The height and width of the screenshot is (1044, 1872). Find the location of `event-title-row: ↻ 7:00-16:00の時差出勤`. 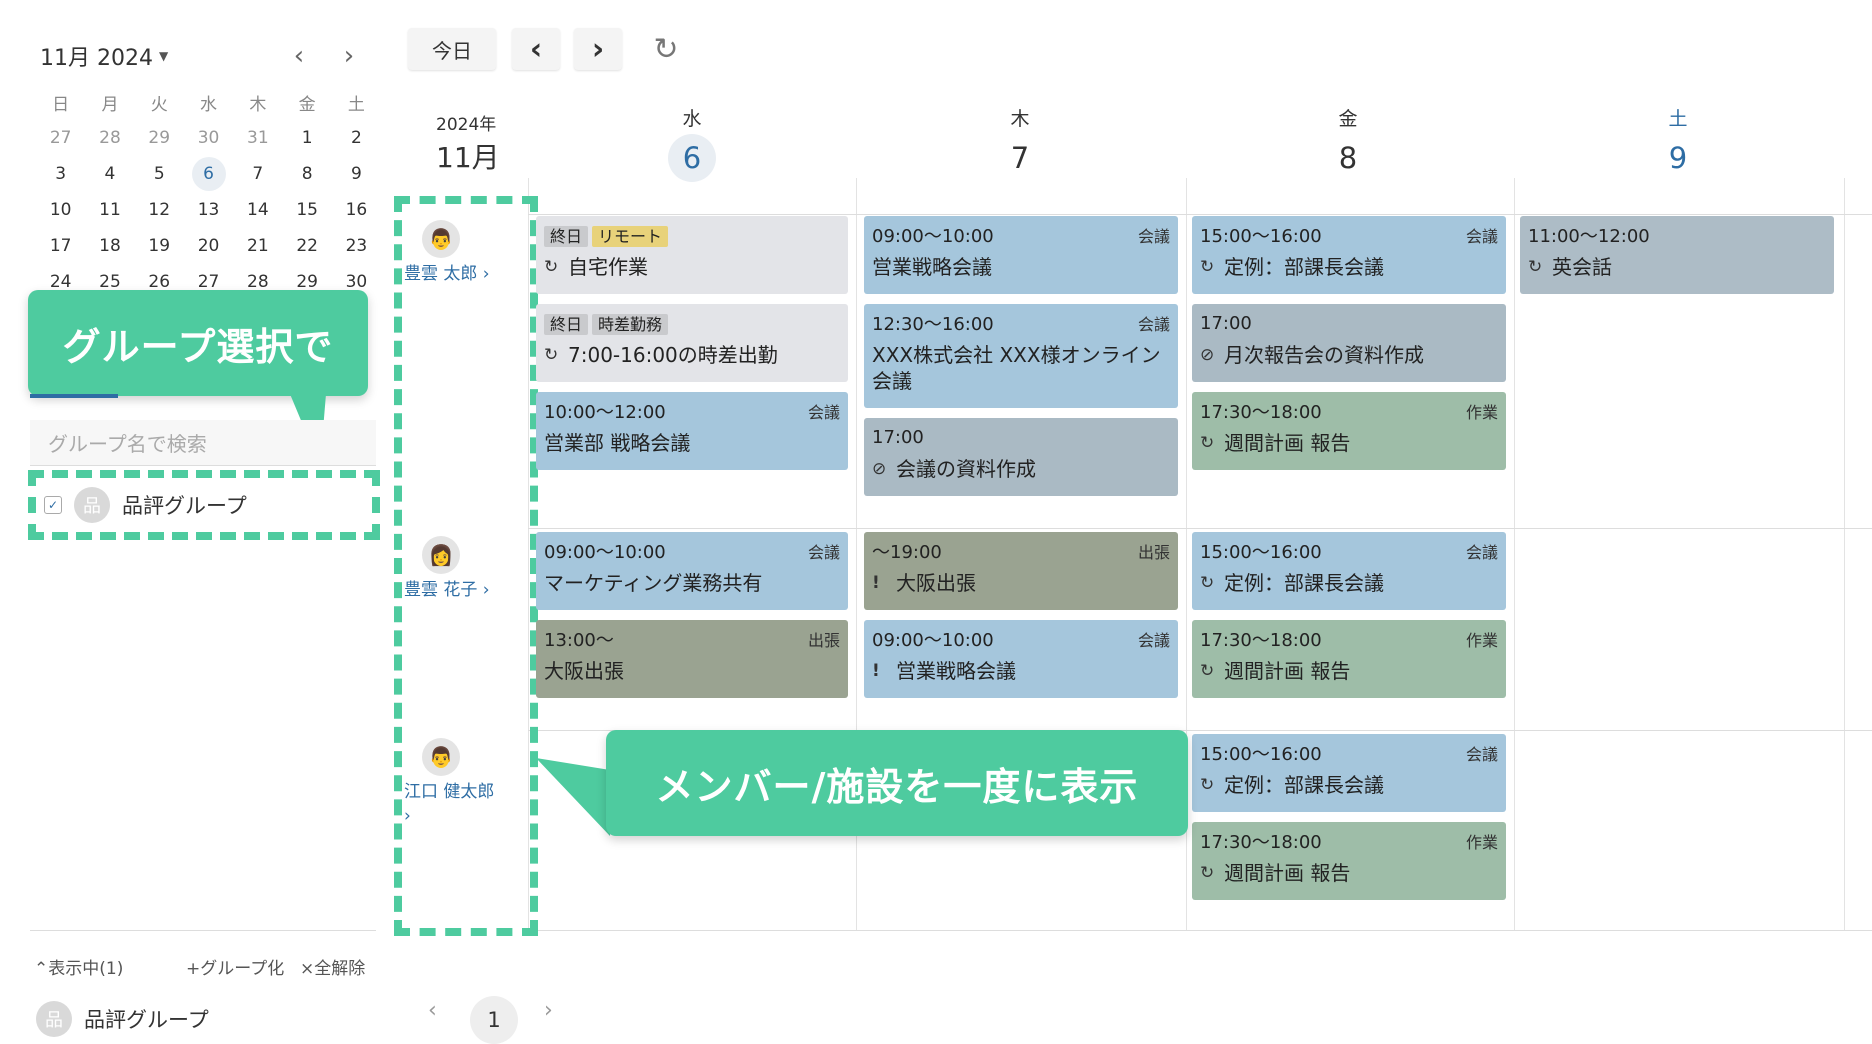

event-title-row: ↻ 7:00-16:00の時差出勤 is located at coordinates (692, 355).